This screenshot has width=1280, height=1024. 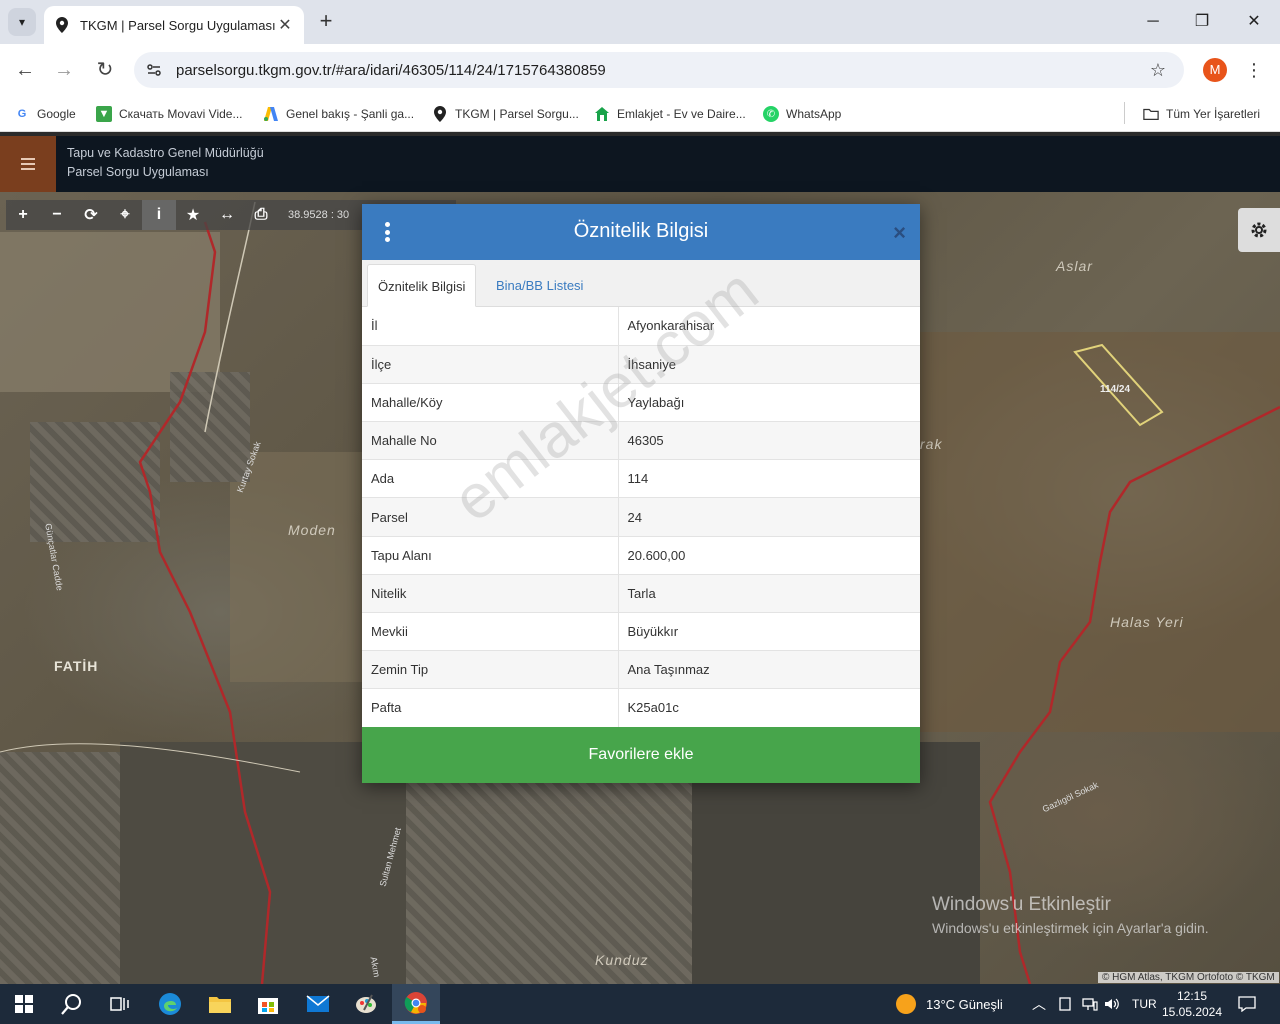 What do you see at coordinates (72, 1004) in the screenshot?
I see `search-icon` at bounding box center [72, 1004].